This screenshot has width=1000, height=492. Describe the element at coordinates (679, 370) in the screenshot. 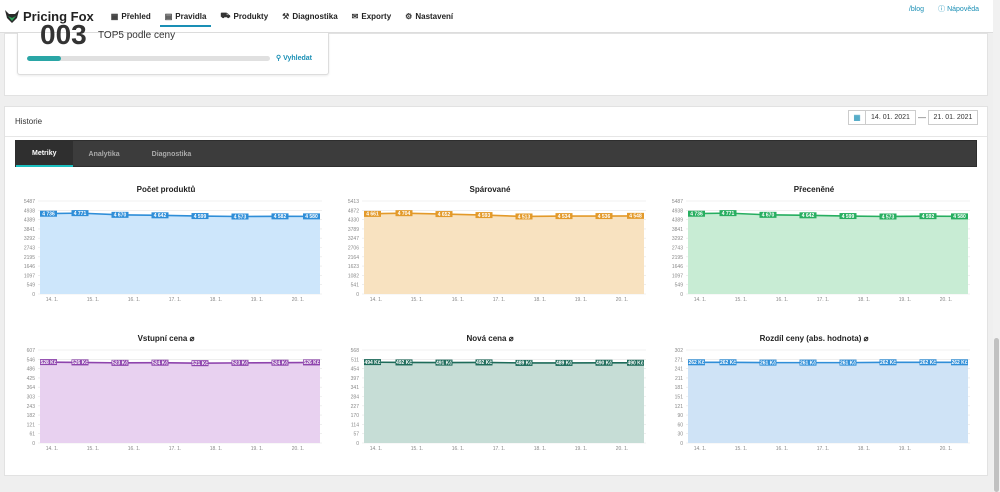

I see `y-tick-label: 241` at that location.